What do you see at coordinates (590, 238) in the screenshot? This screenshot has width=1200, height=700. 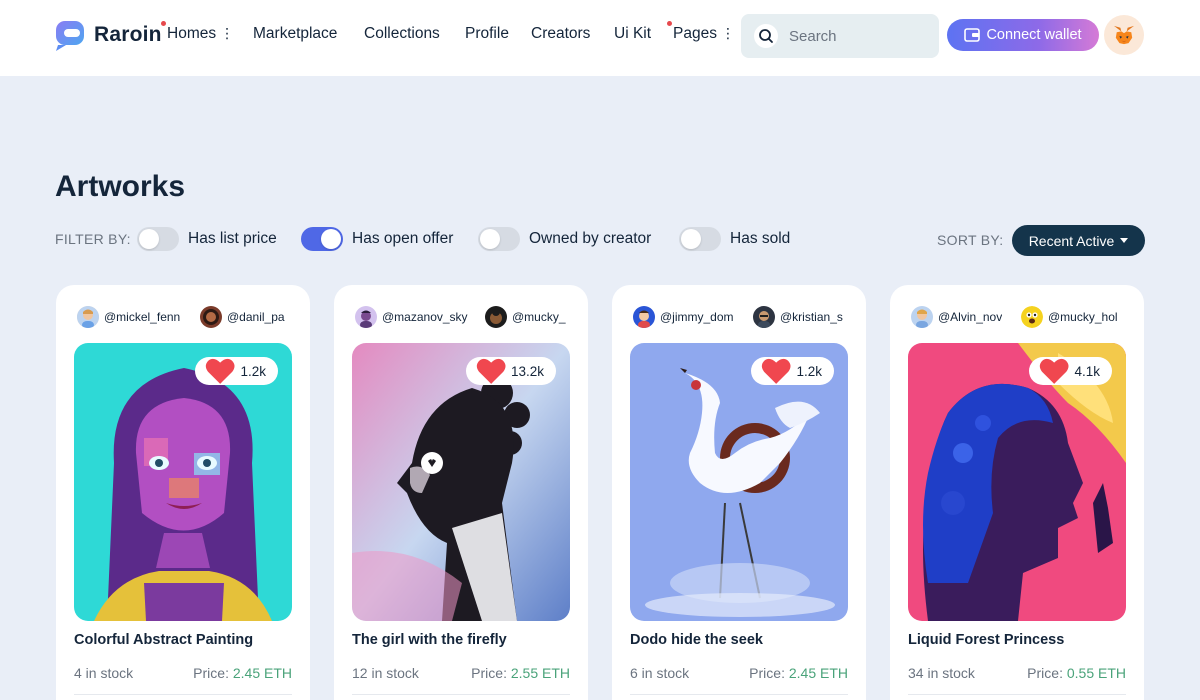 I see `filter-label-owned-by-creator: Owned by creator` at bounding box center [590, 238].